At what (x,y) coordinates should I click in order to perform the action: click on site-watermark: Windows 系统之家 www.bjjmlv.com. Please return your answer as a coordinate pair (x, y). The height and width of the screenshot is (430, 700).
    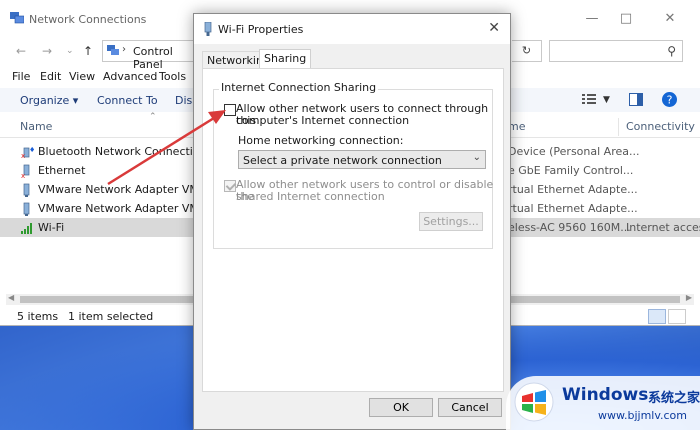
    Looking at the image, I should click on (603, 403).